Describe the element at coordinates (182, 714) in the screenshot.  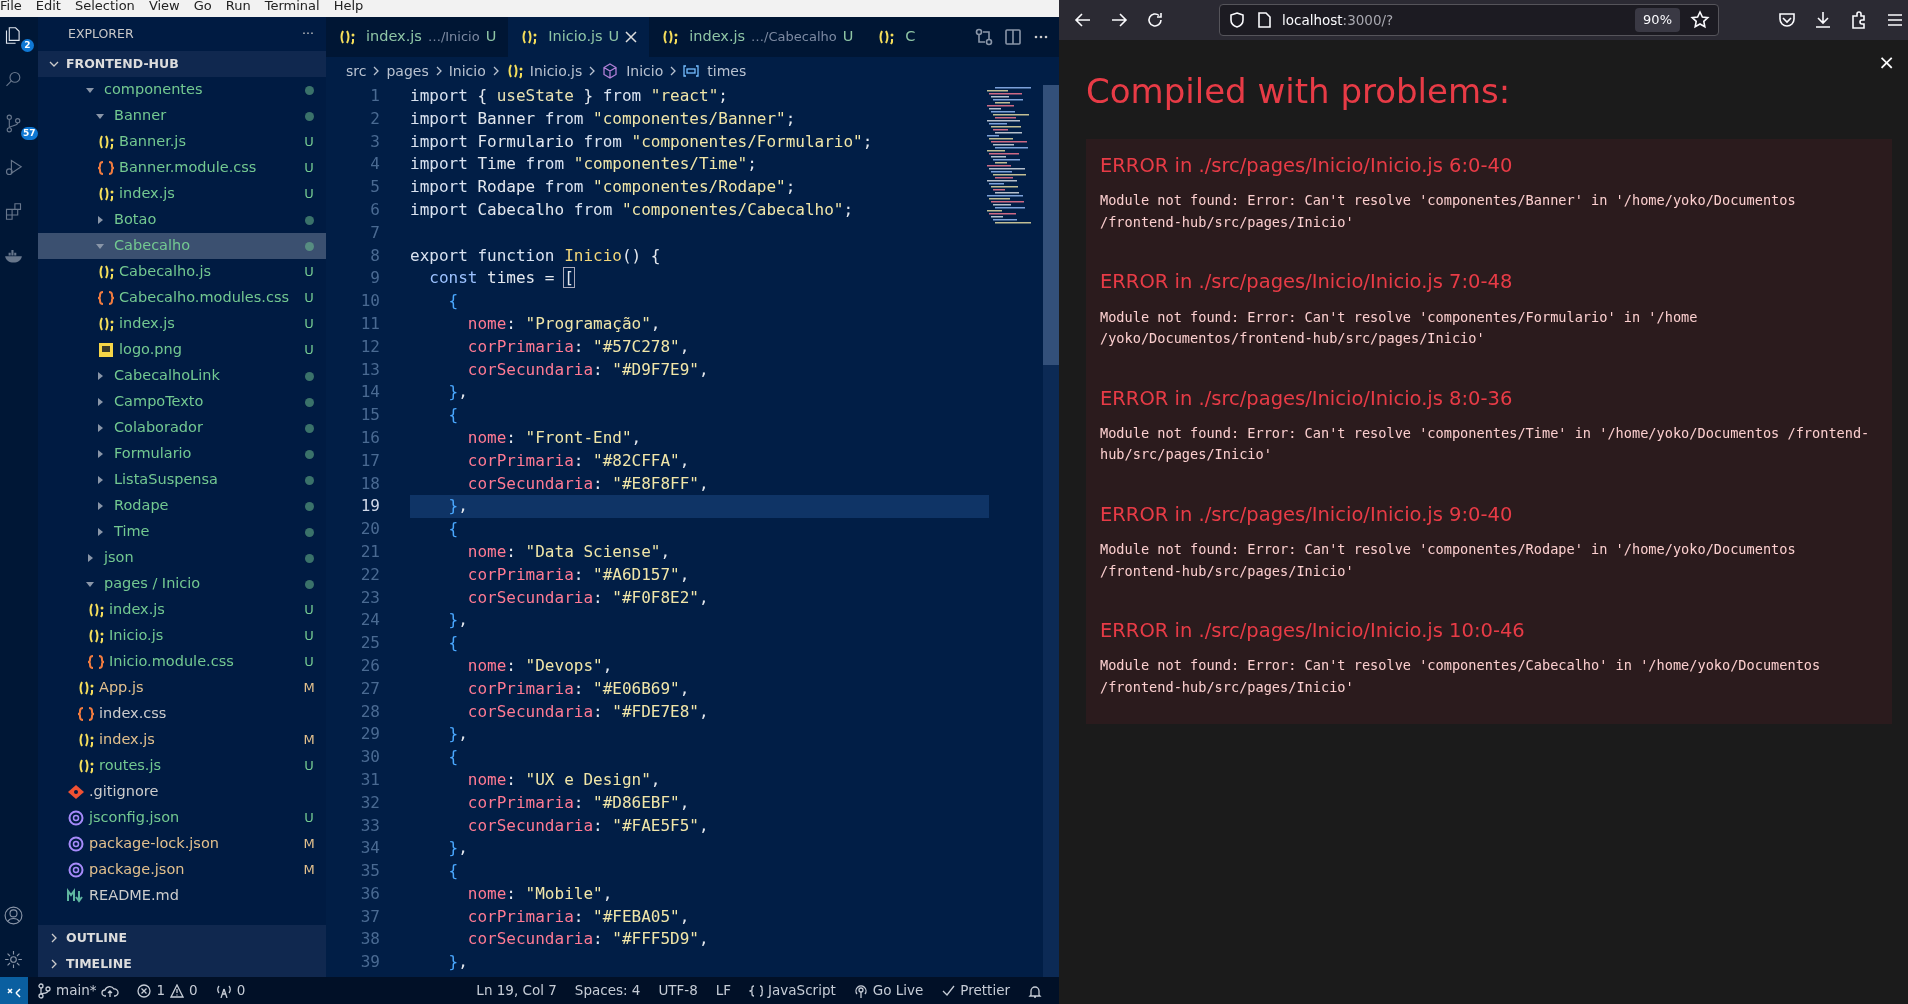
I see `explorer-entry: index.css` at that location.